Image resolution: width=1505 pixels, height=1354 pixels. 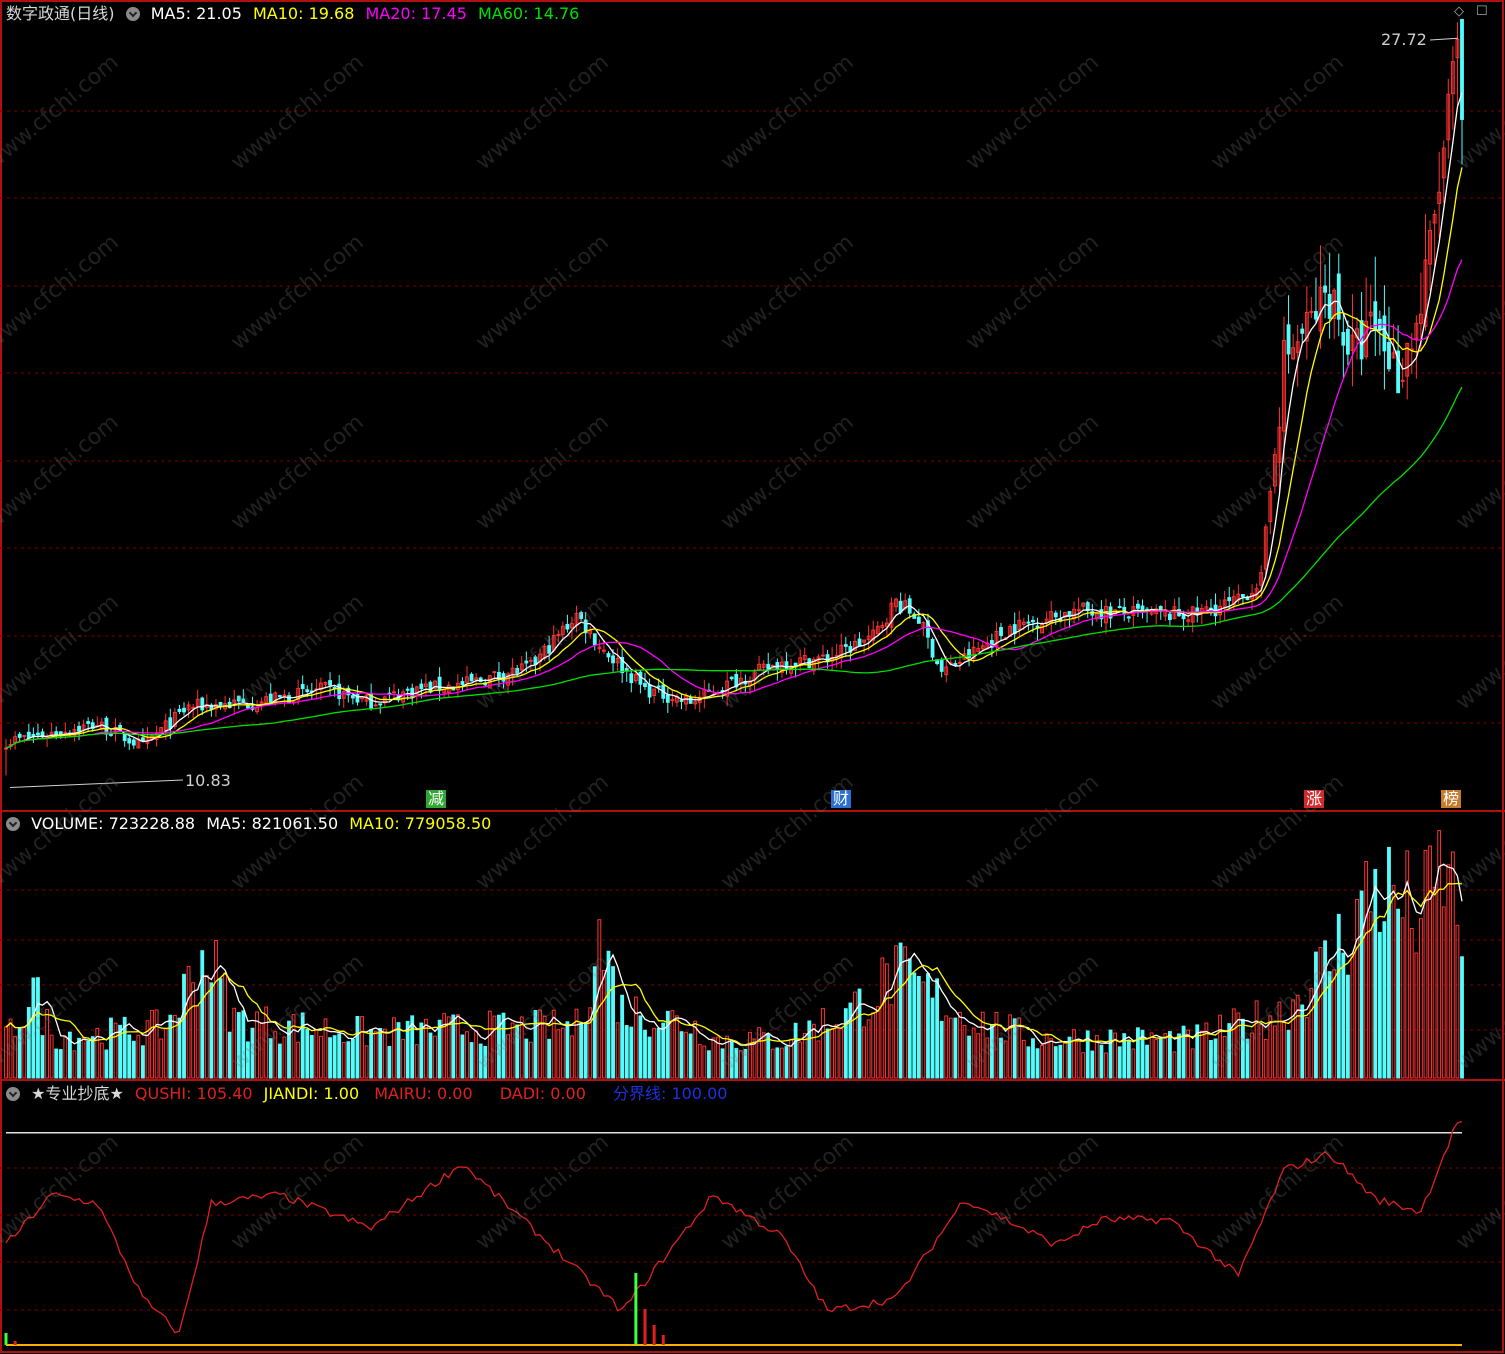 I want to click on event-badge-jian: 减, so click(x=436, y=799).